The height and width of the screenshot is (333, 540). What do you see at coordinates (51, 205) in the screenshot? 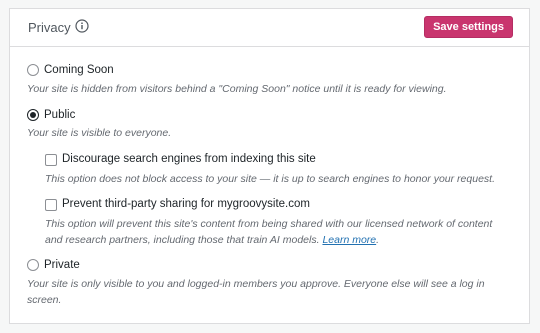
I see `prevent-sharing-checkbox` at bounding box center [51, 205].